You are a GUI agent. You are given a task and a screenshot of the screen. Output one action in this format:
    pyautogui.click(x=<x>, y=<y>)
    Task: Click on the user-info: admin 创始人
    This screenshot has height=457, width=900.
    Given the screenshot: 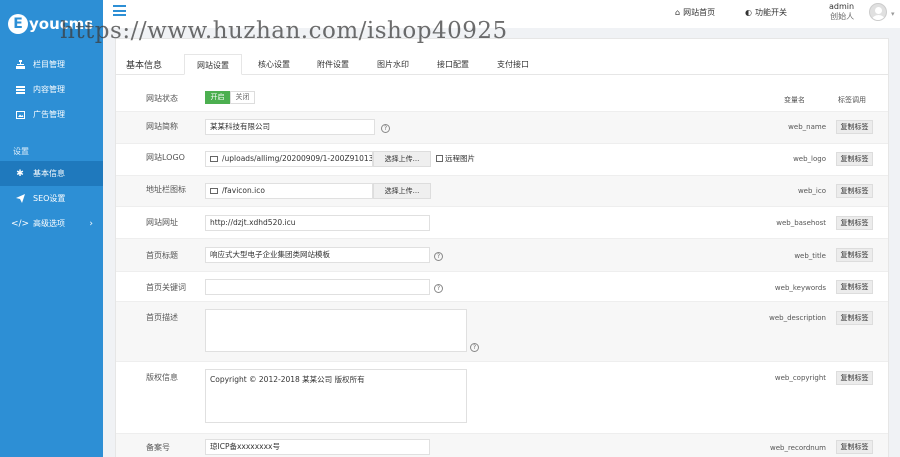 What is the action you would take?
    pyautogui.click(x=841, y=12)
    